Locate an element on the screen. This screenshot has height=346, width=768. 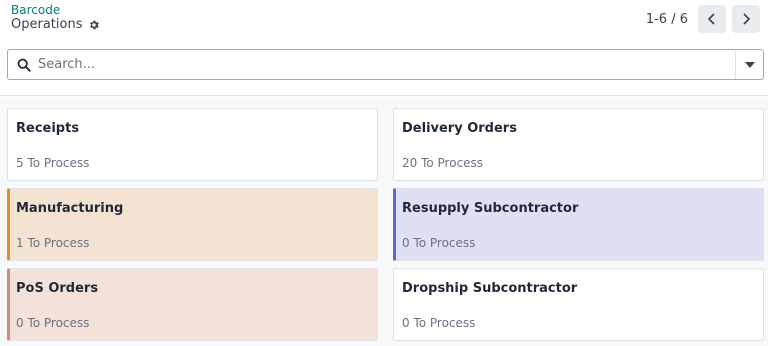
chevron-right-icon is located at coordinates (747, 19).